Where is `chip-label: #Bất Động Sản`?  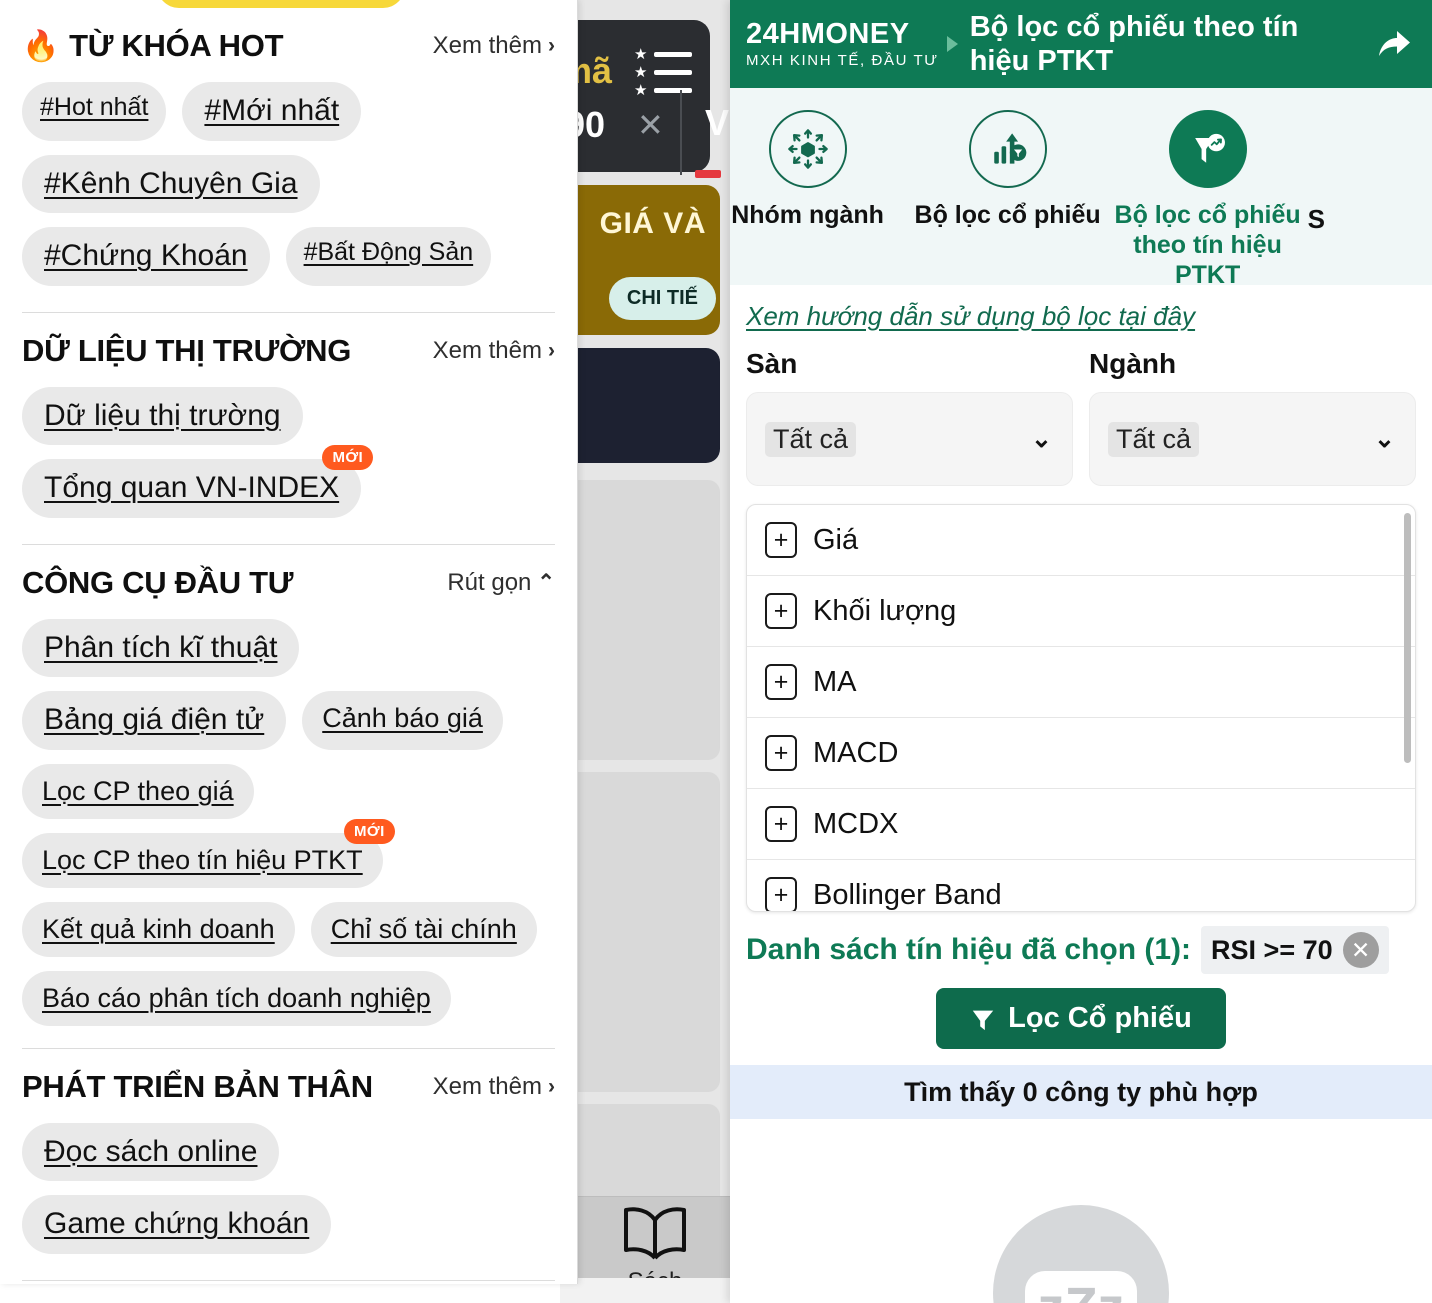
chip-label: #Bất Động Sản is located at coordinates (388, 252).